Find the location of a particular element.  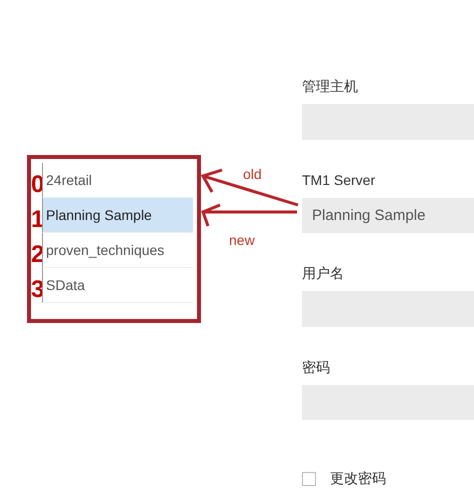

checkbox-label: 更改密码 is located at coordinates (358, 479).